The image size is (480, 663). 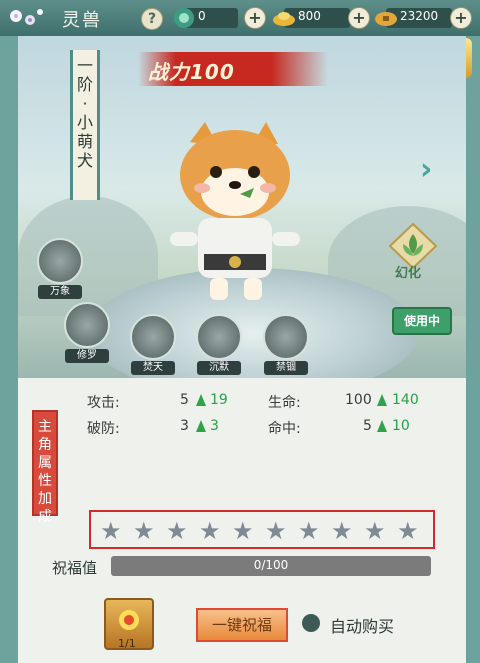 I want to click on star-rating: ★ ★ ★ ★ ★ ★ ★ ★ ★ ★, so click(x=262, y=529).